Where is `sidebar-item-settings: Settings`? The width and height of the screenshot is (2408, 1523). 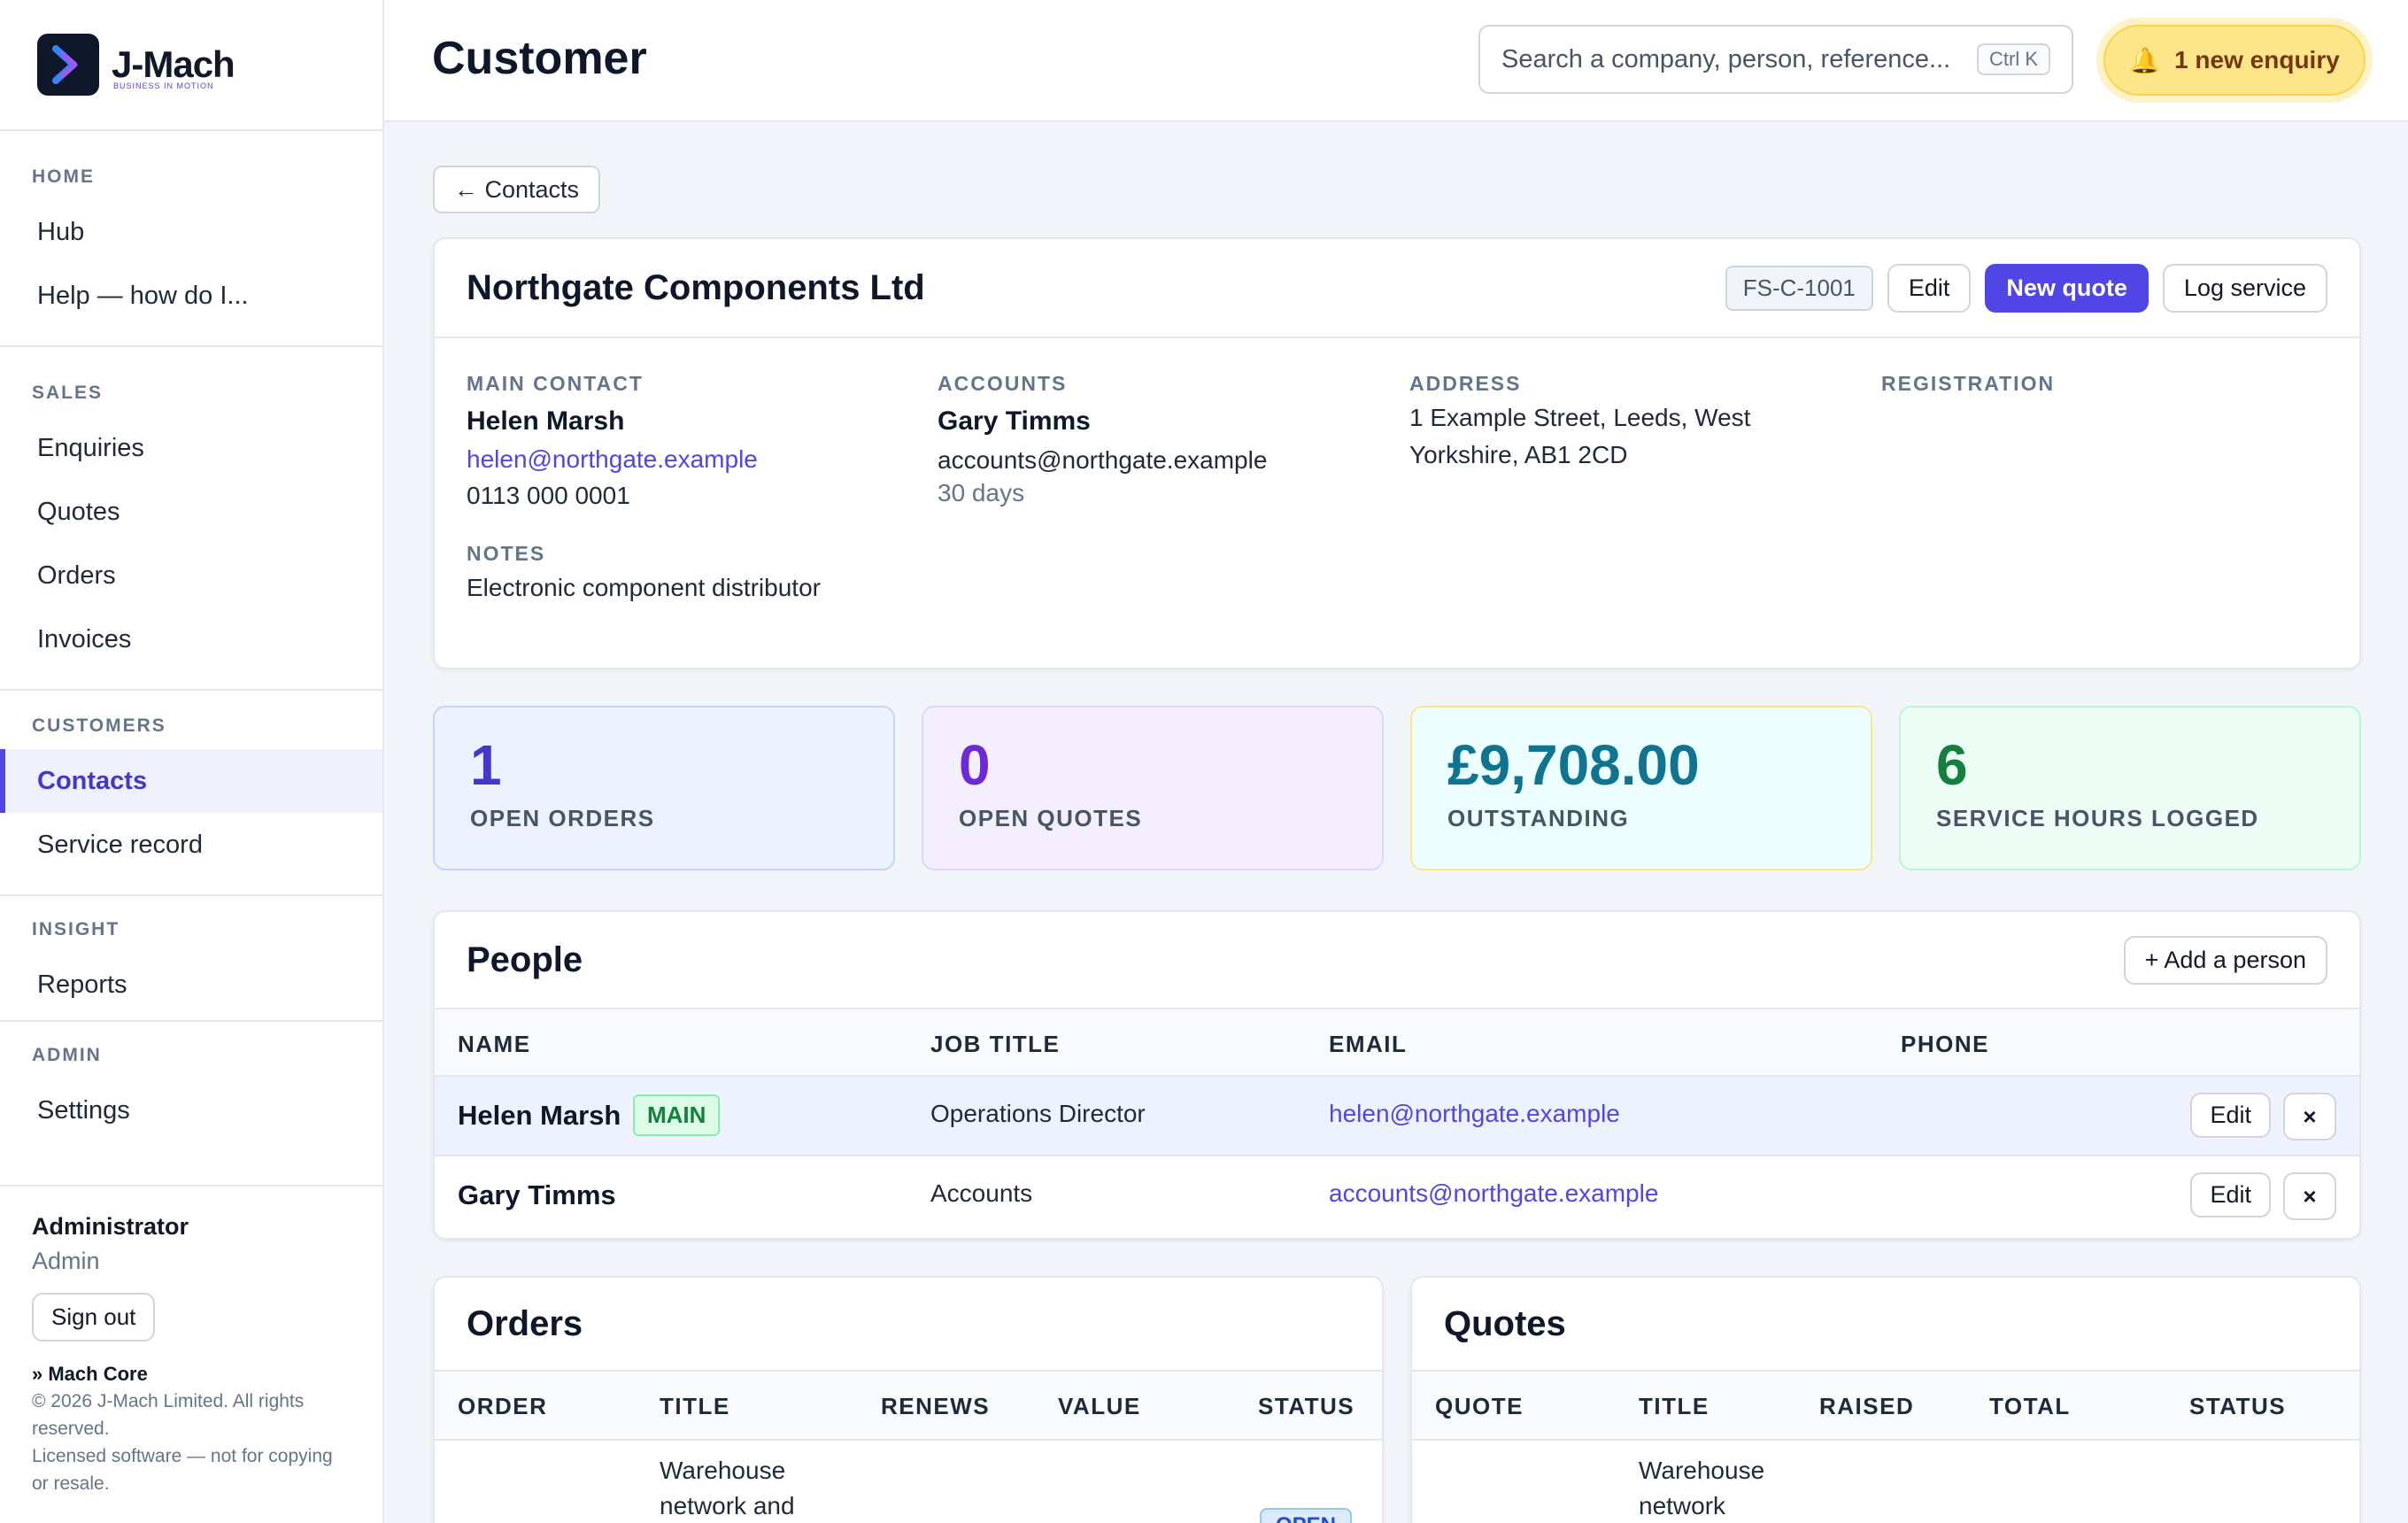
sidebar-item-settings: Settings is located at coordinates (191, 1110).